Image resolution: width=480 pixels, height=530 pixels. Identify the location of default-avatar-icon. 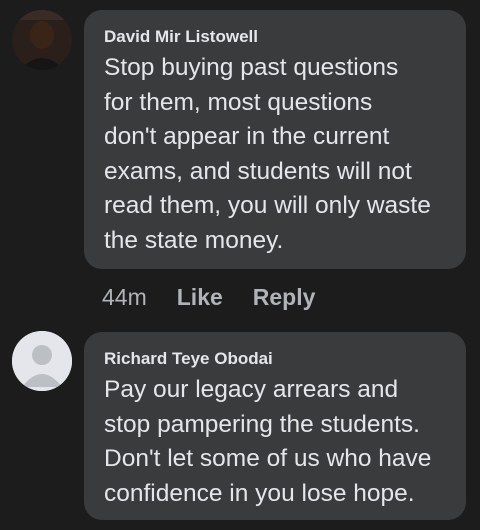
(42, 361).